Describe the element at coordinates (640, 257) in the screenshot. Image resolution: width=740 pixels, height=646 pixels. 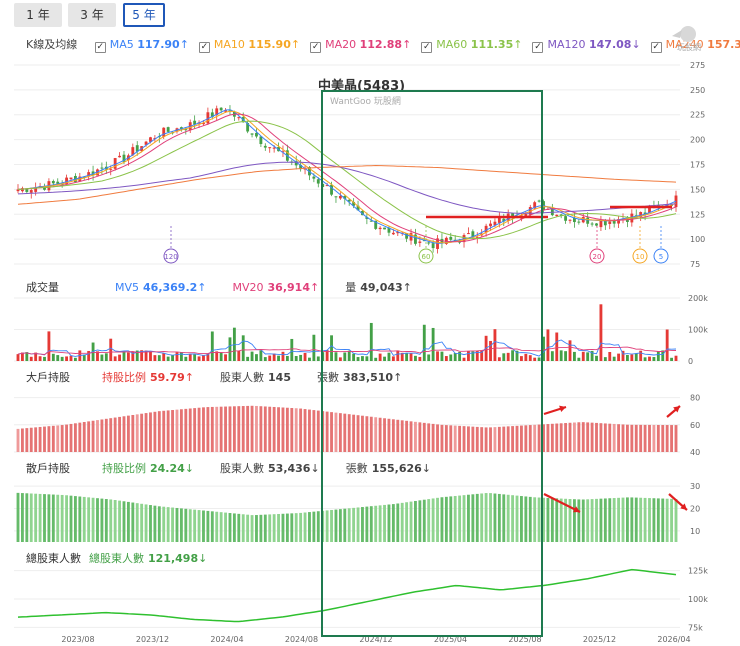
I see `ma-marker-label: 10` at that location.